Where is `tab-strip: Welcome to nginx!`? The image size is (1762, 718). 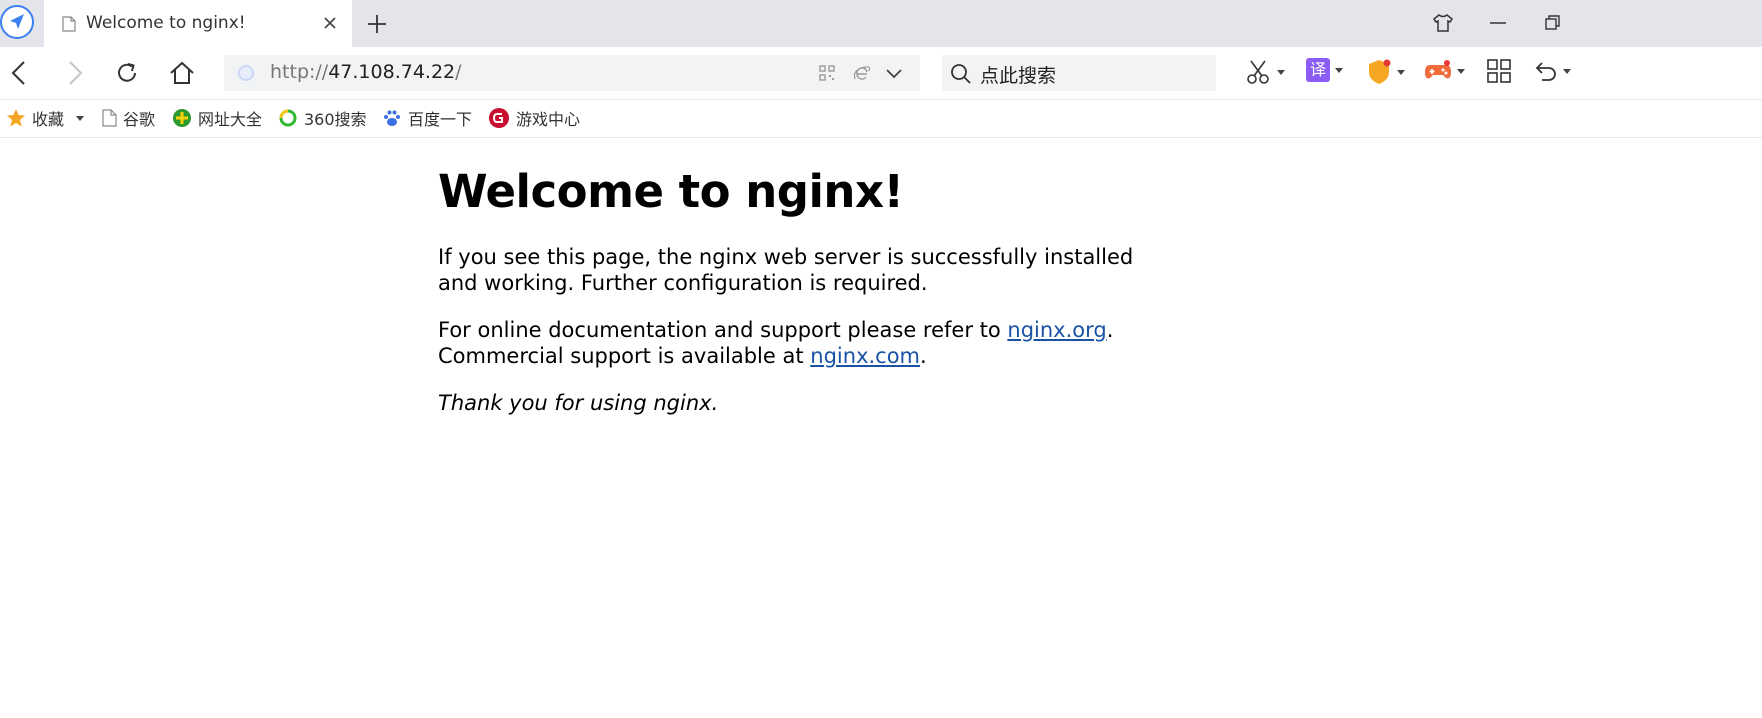
tab-strip: Welcome to nginx! is located at coordinates (881, 23).